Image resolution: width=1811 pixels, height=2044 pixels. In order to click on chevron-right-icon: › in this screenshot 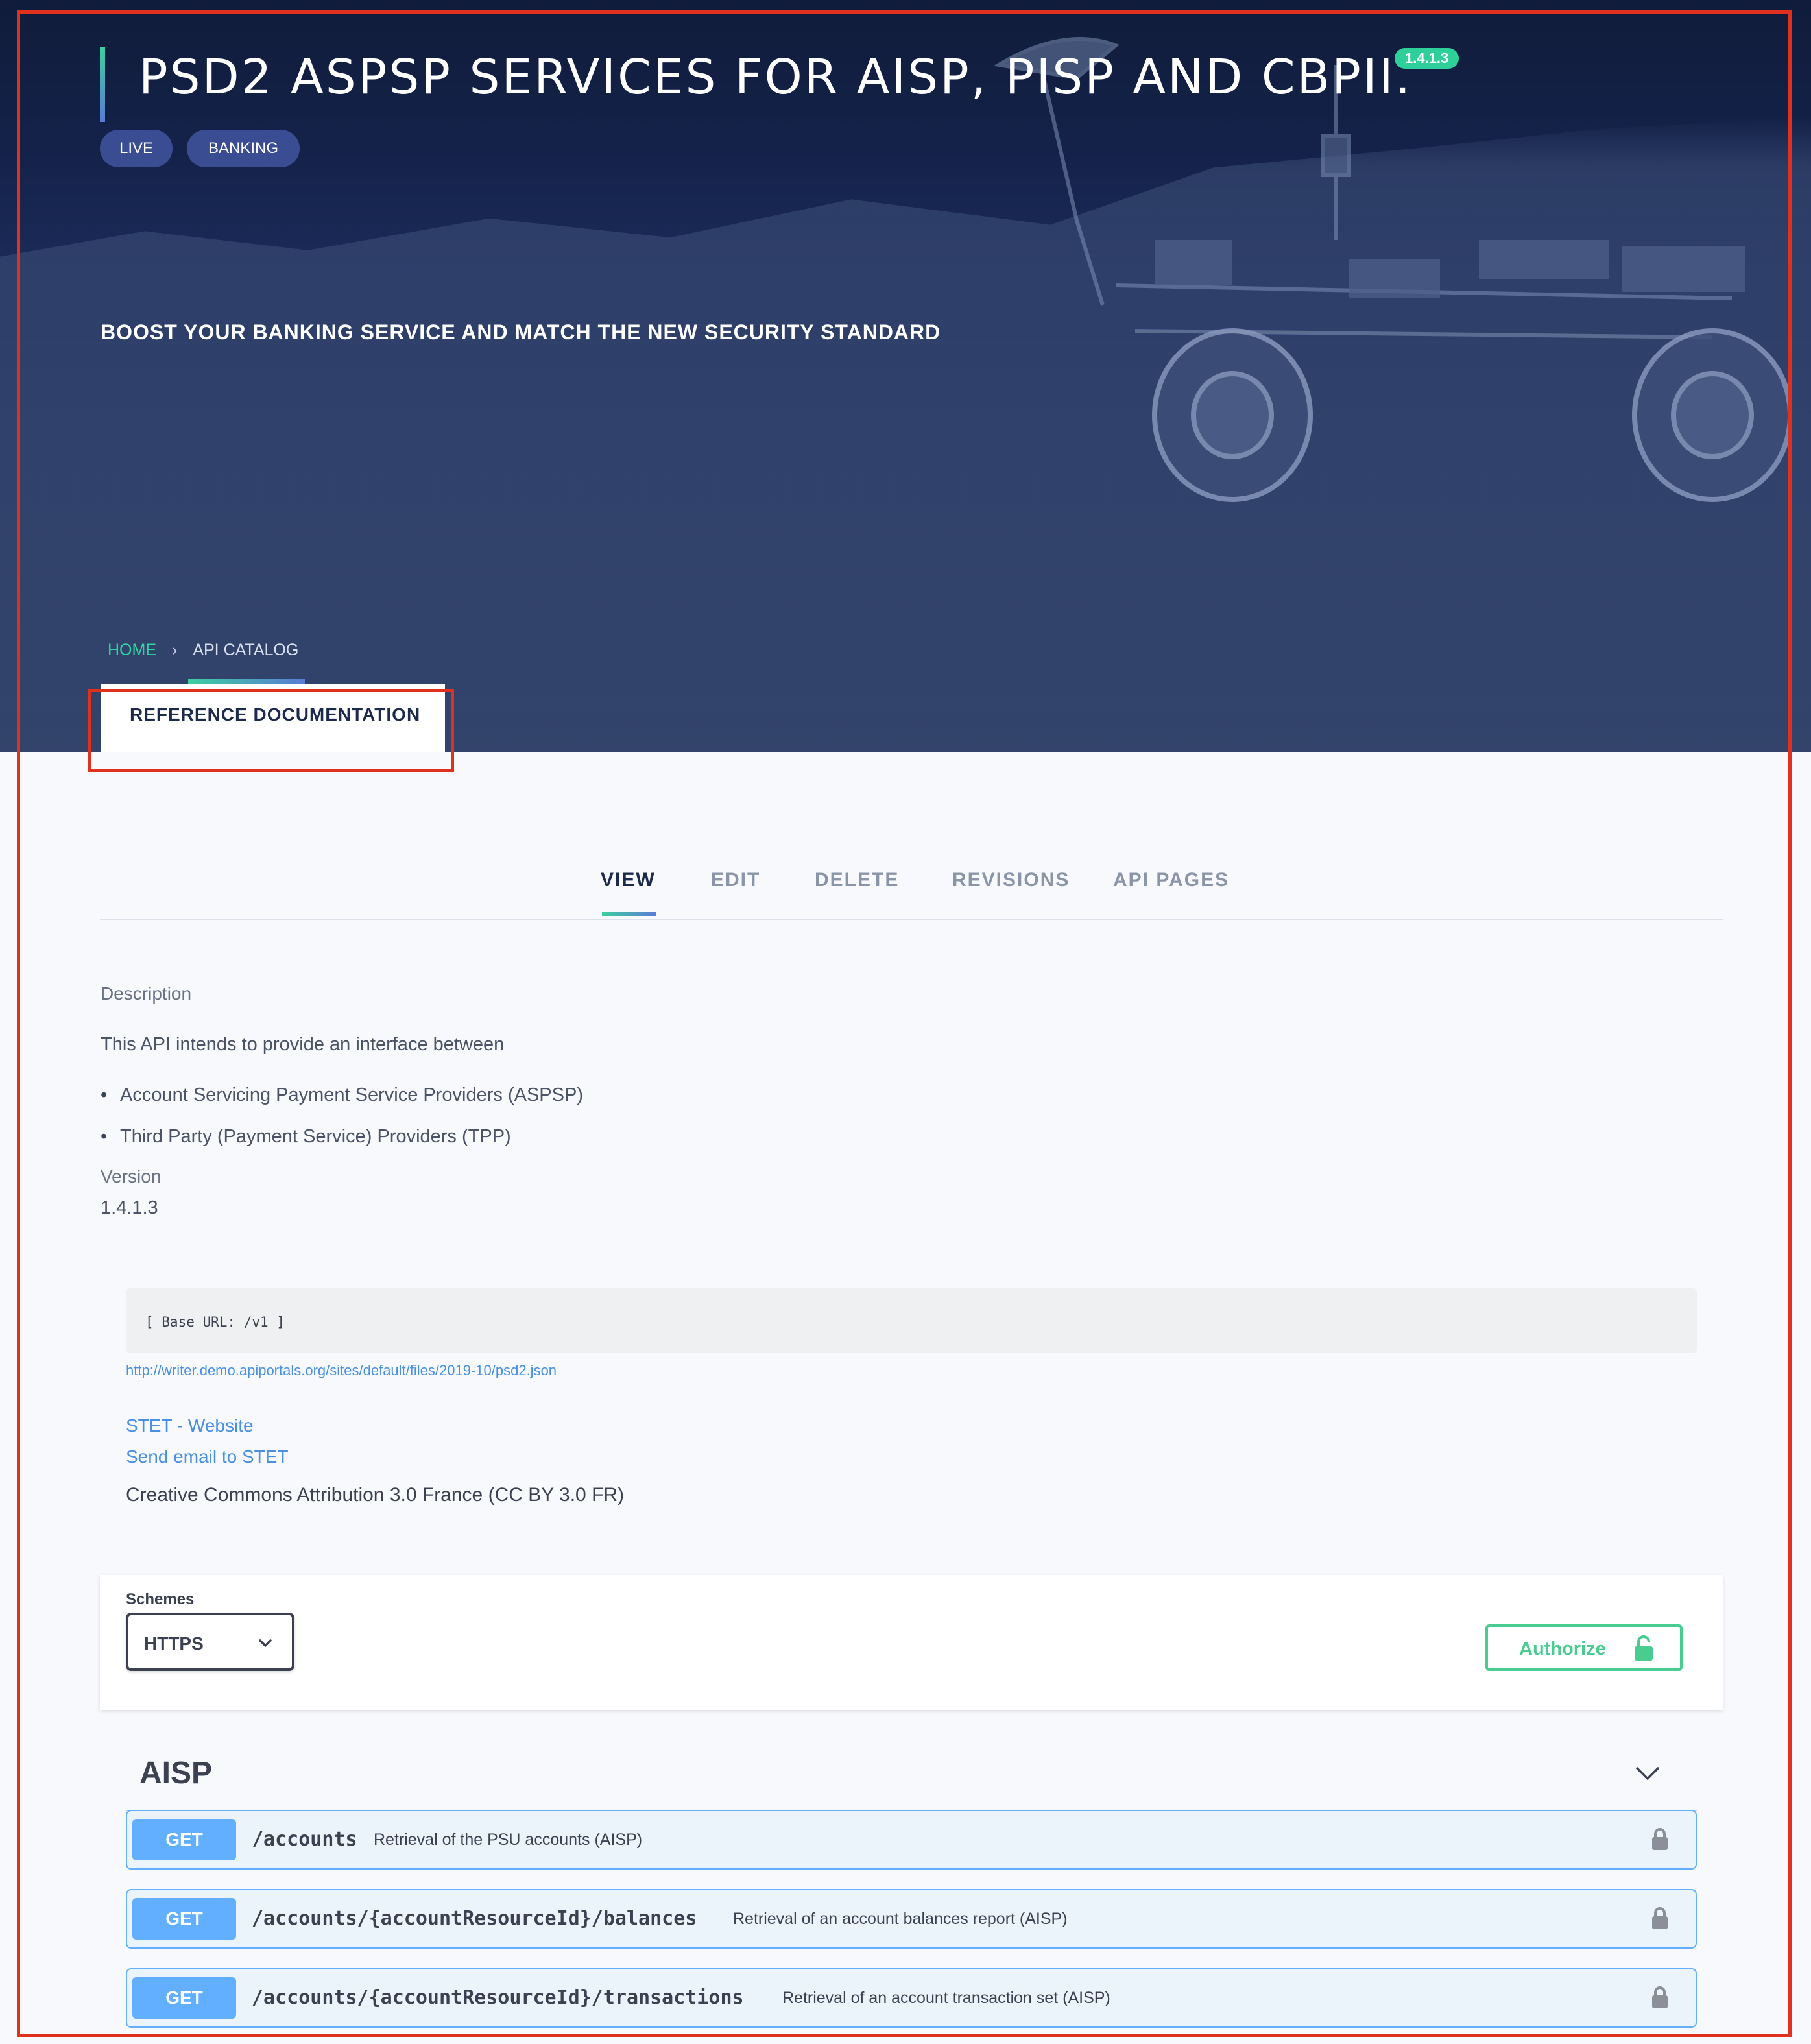, I will do `click(175, 650)`.